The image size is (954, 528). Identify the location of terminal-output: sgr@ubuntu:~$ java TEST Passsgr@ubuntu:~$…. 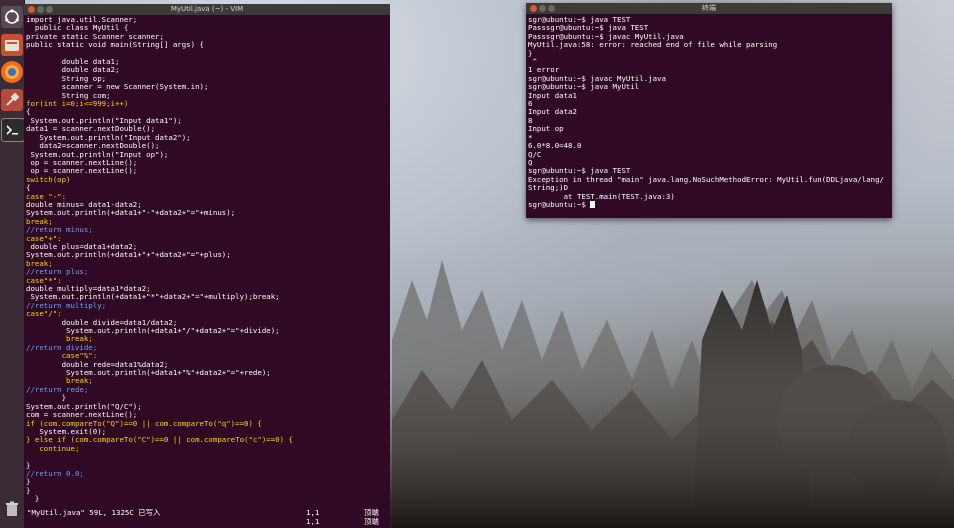
(709, 112).